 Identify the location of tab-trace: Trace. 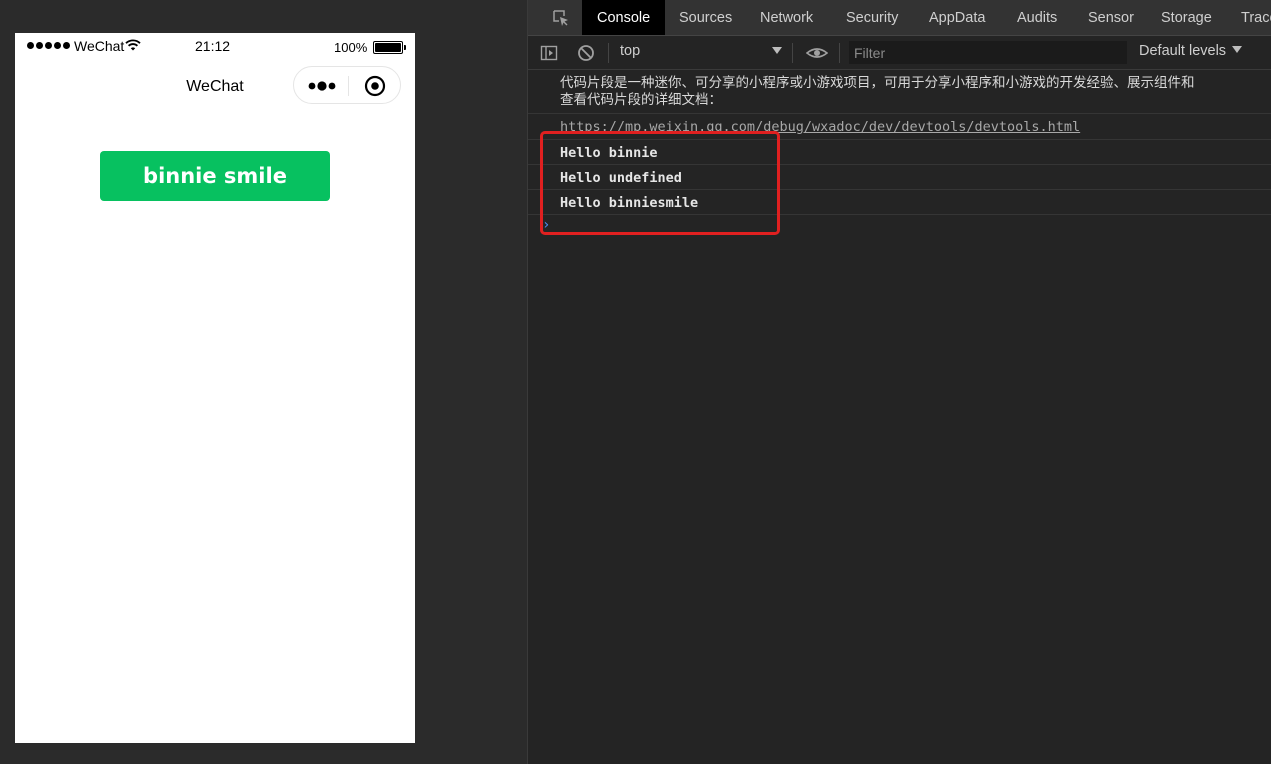
(1256, 17).